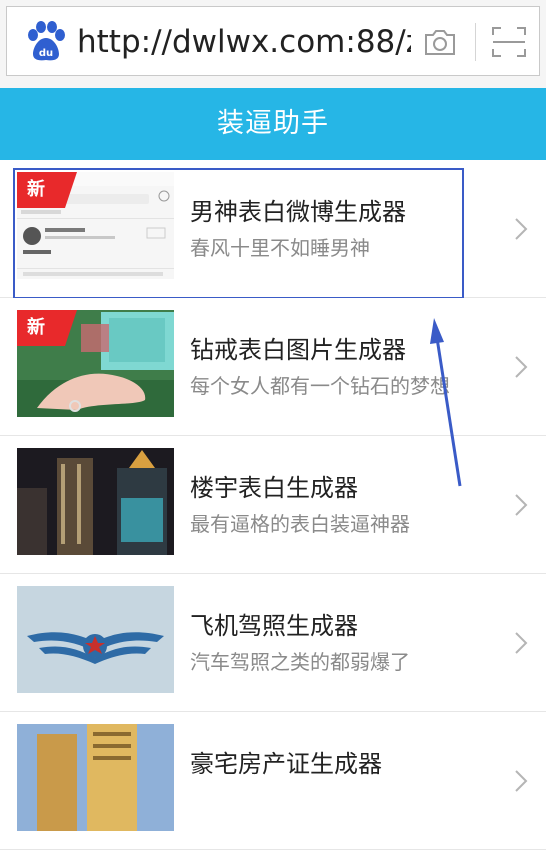  I want to click on item-title: 钻戒表白图片生成器, so click(298, 350).